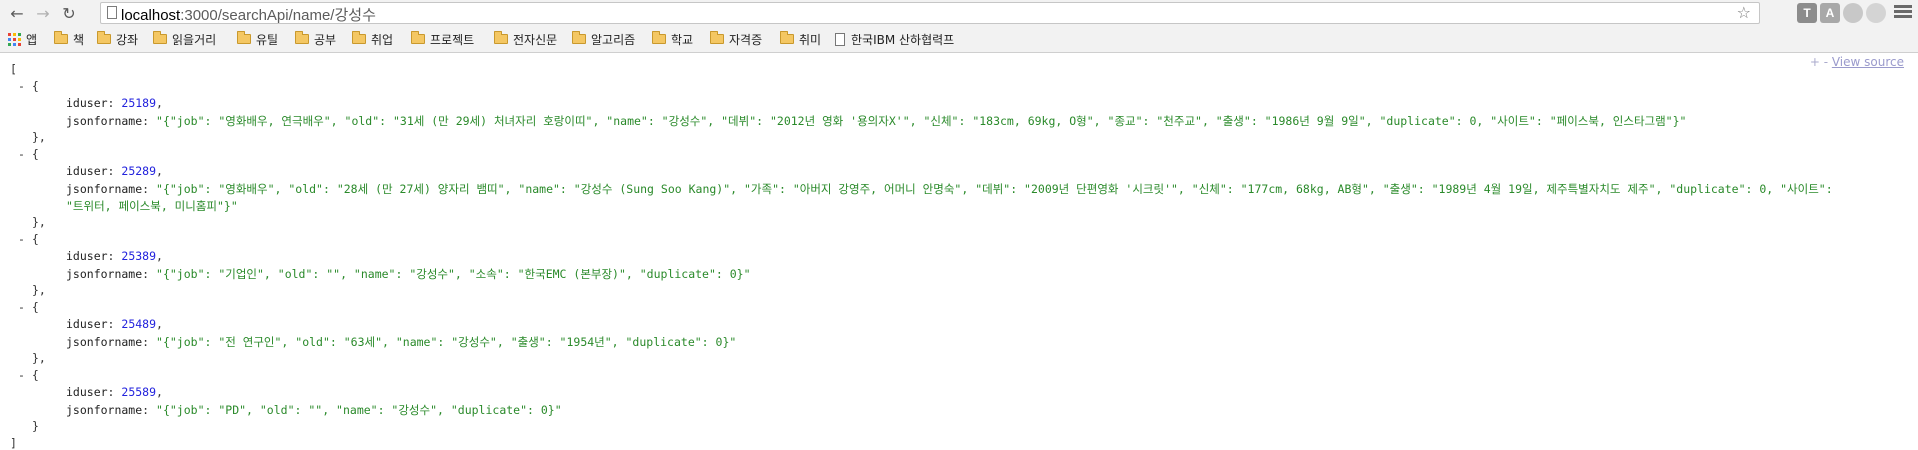  I want to click on record-0-iduser: iduser: 25189,, so click(114, 103).